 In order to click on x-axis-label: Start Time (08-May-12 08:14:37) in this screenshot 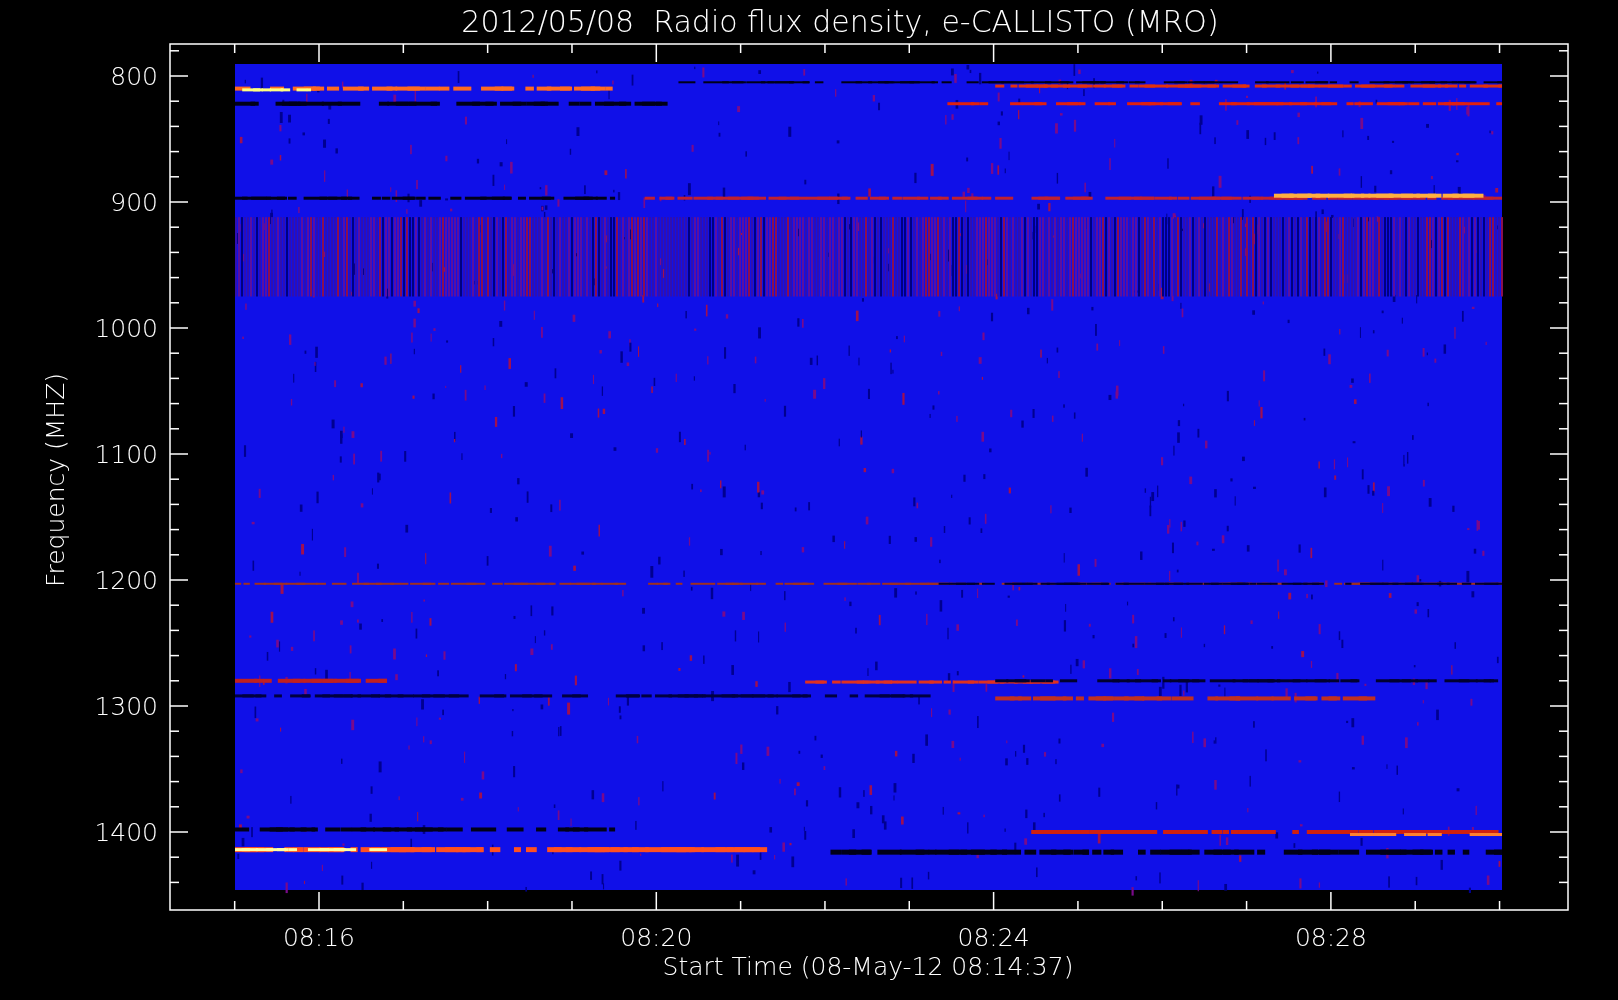, I will do `click(868, 966)`.